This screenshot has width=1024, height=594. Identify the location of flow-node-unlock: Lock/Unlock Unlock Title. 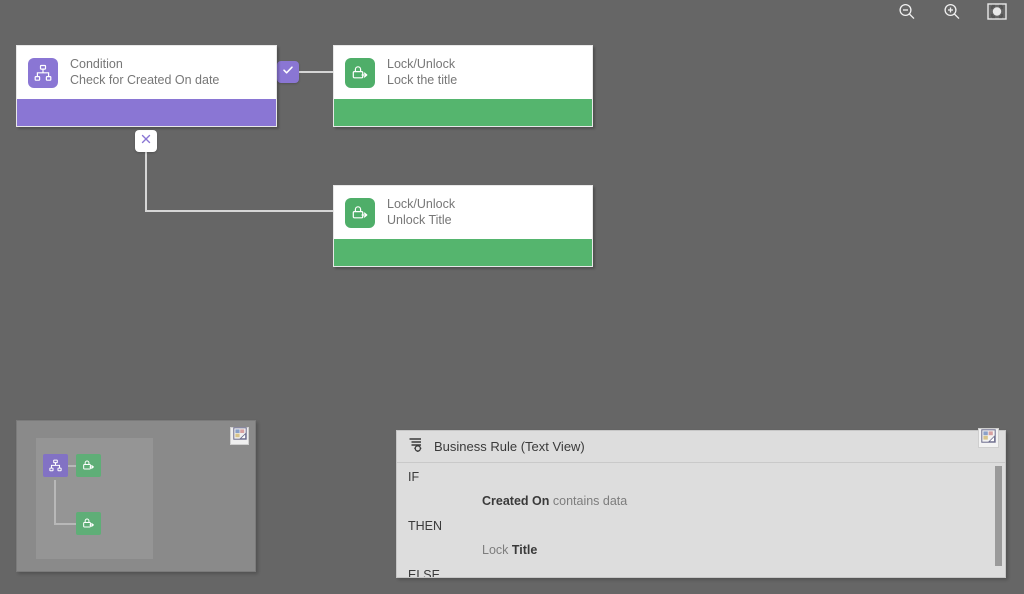
(463, 226).